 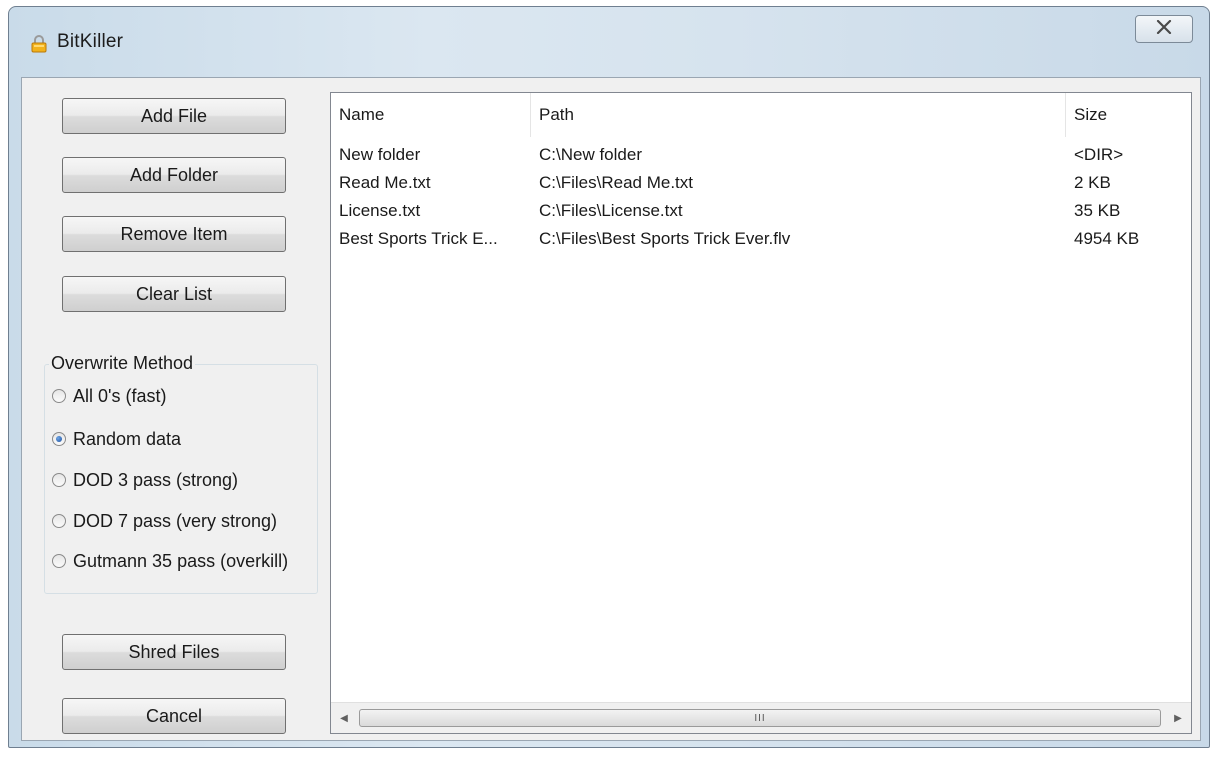 What do you see at coordinates (174, 294) in the screenshot?
I see `clear-list-button: Clear List` at bounding box center [174, 294].